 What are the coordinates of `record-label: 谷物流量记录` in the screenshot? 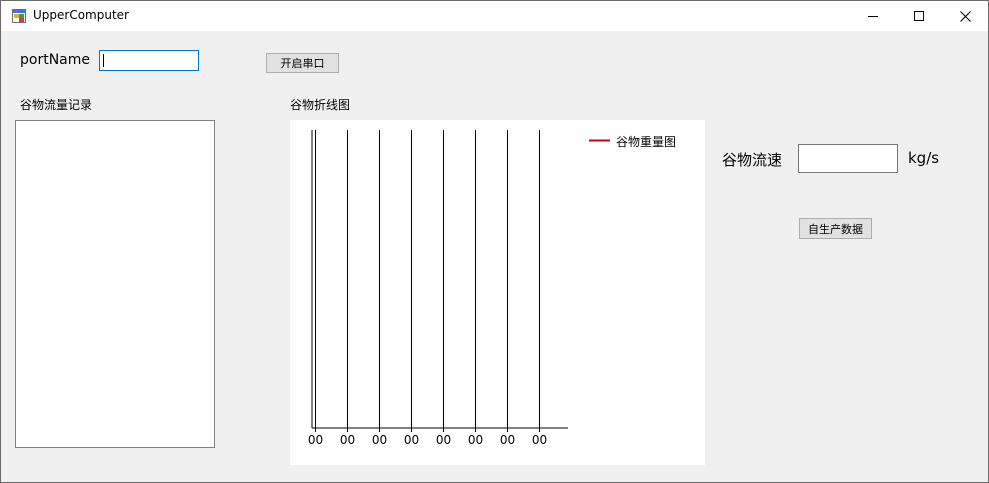 It's located at (56, 105).